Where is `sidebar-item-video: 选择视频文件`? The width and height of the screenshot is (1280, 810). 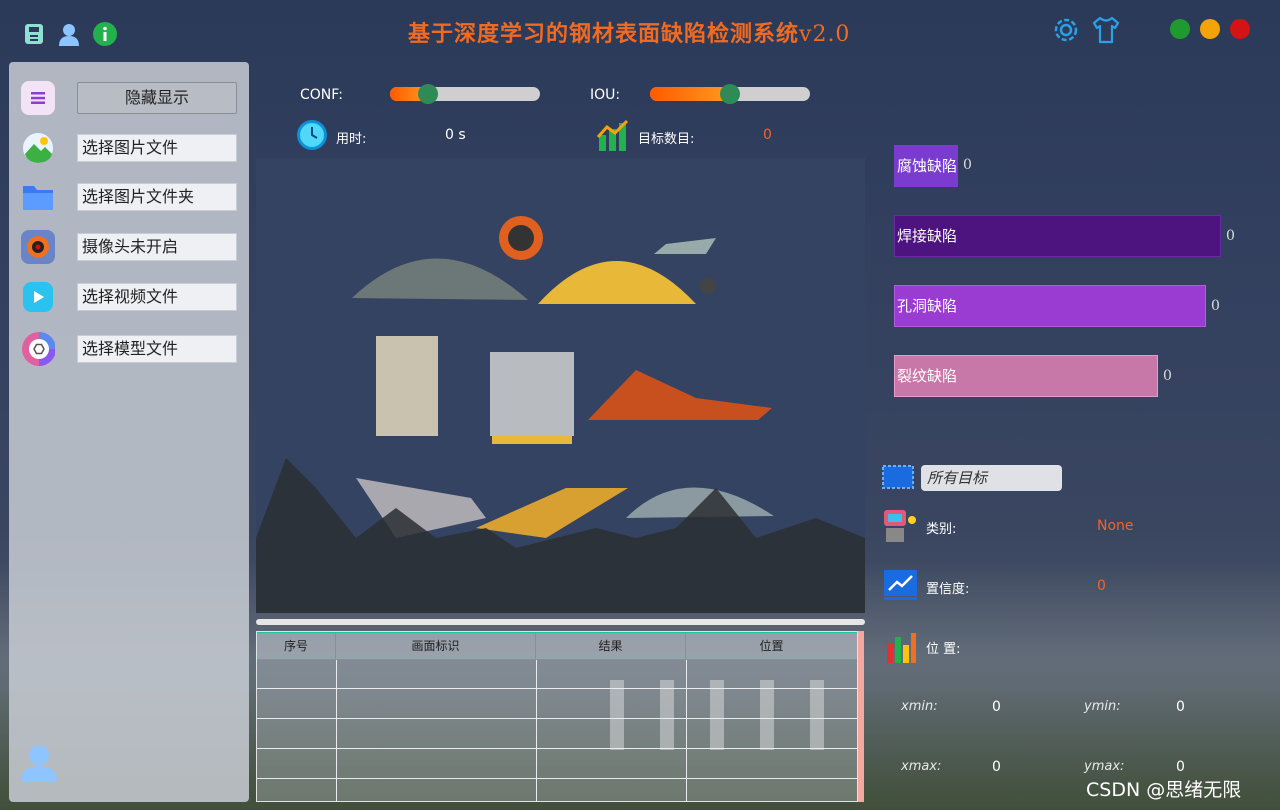 sidebar-item-video: 选择视频文件 is located at coordinates (131, 297).